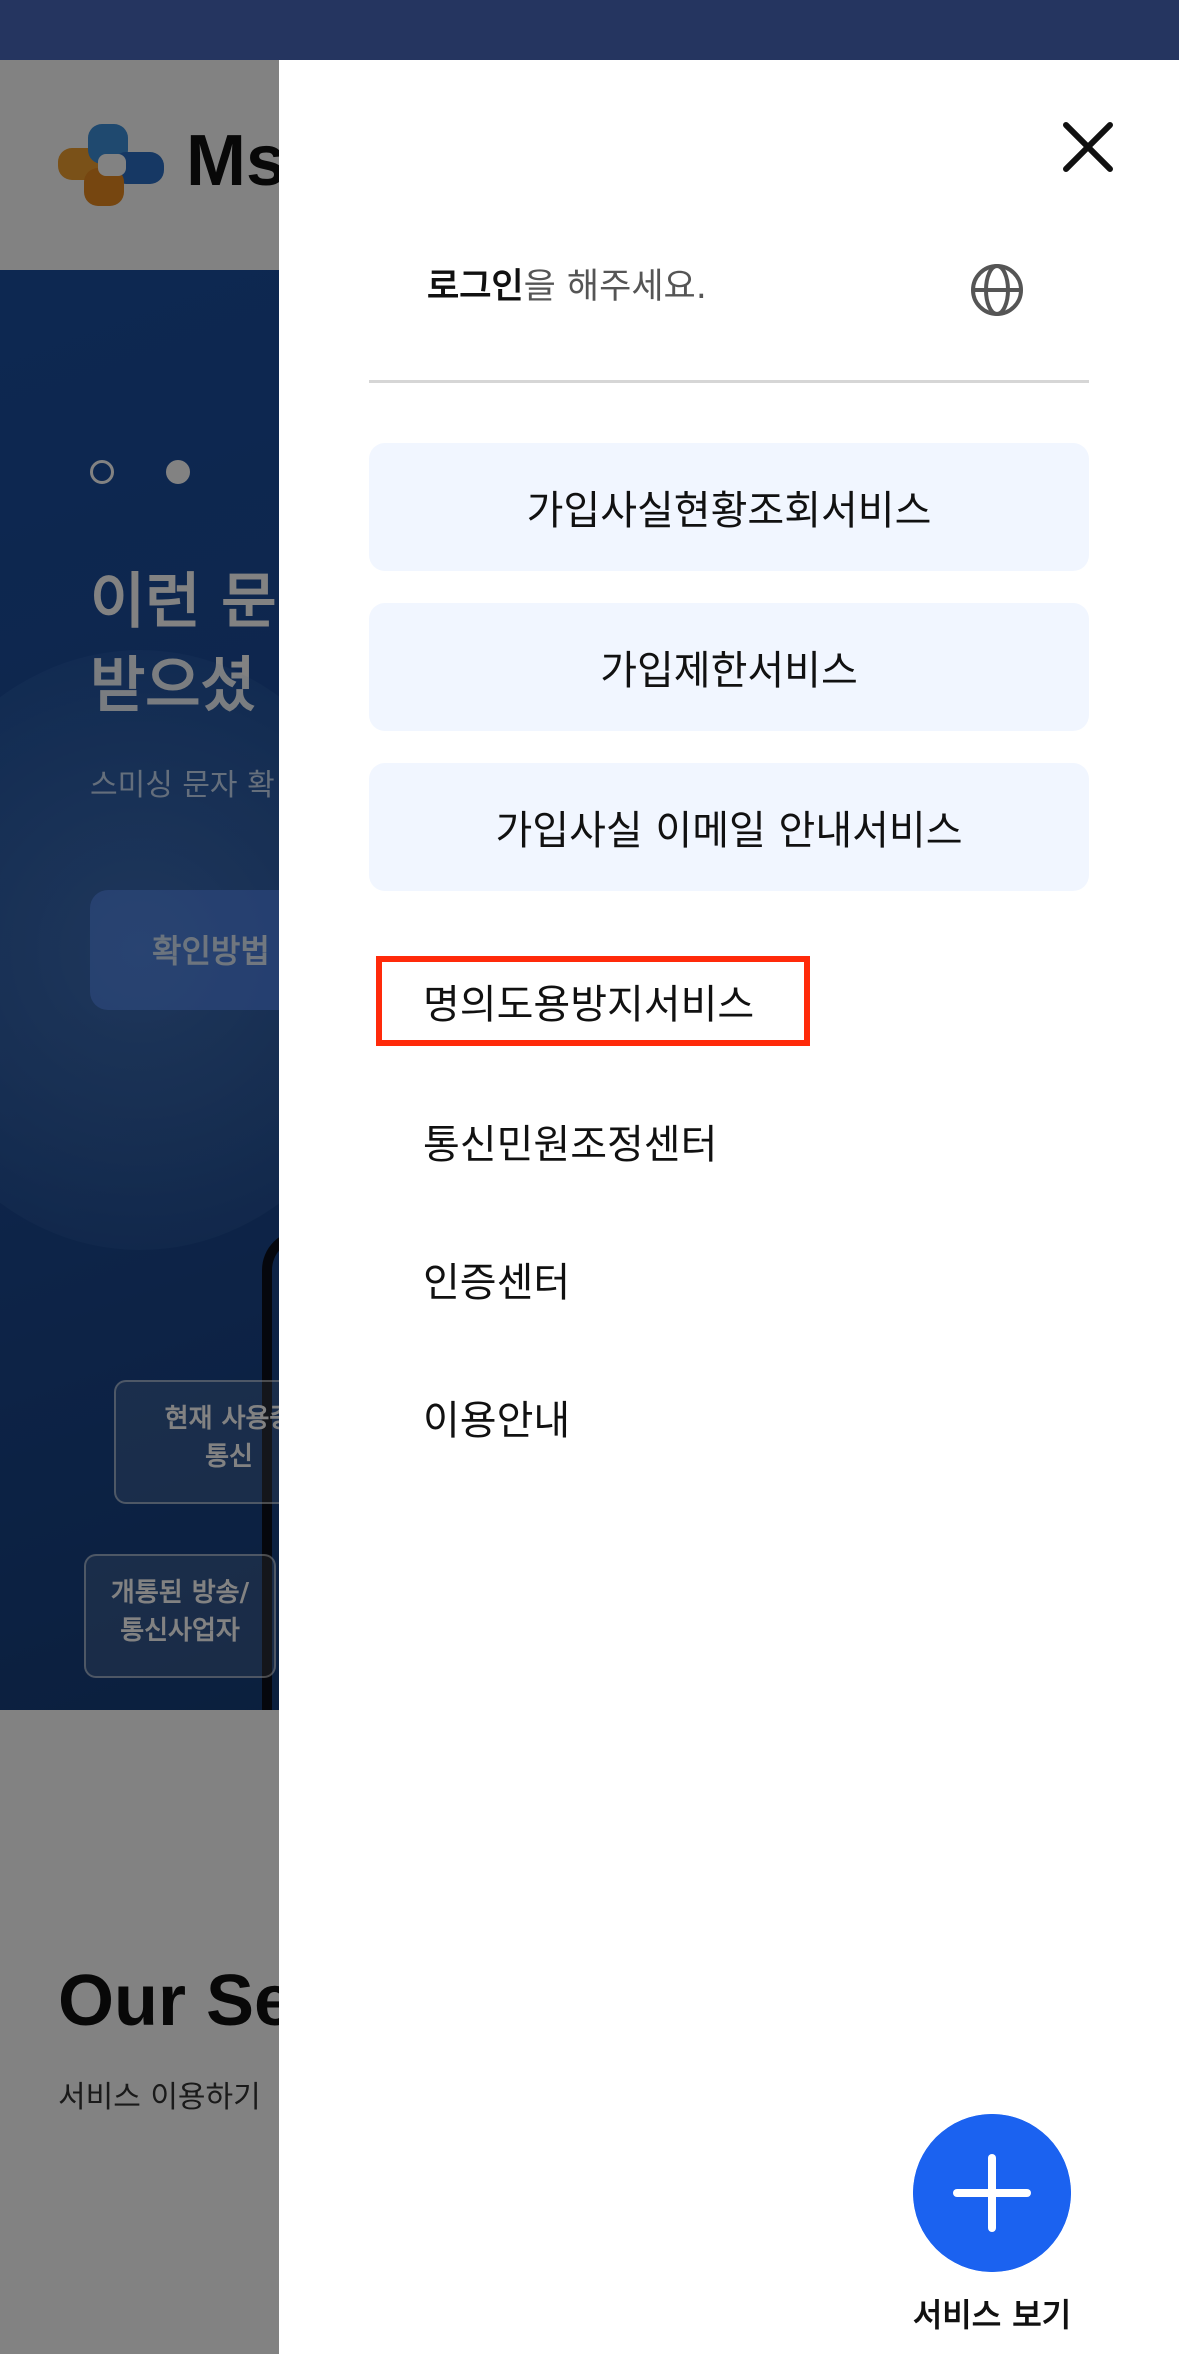  Describe the element at coordinates (729, 507) in the screenshot. I see `service-card: 가입사실현황조회서비스` at that location.